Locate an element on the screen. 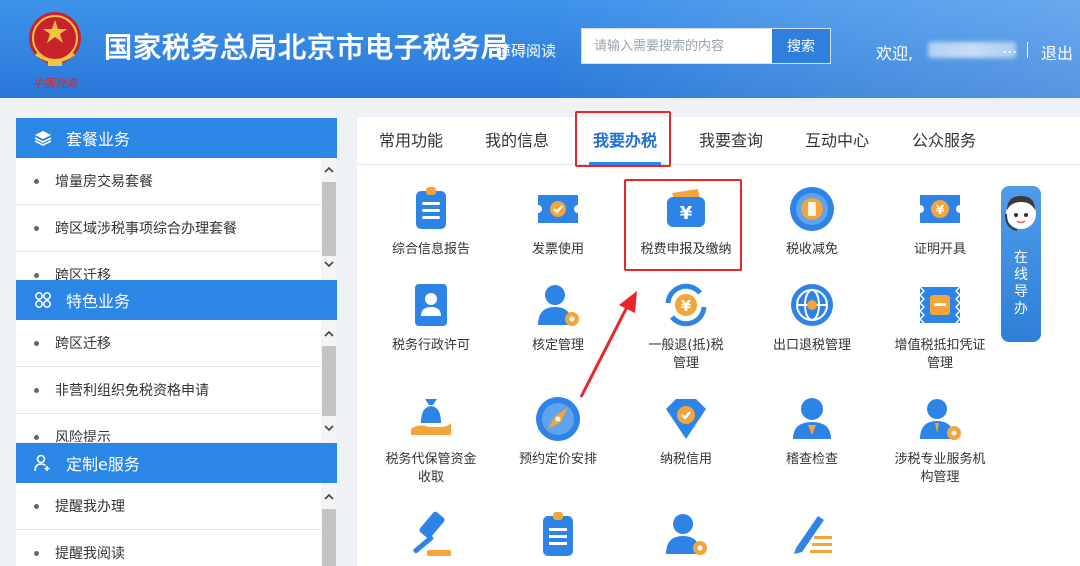  func-row4-pen-list is located at coordinates (812, 538).